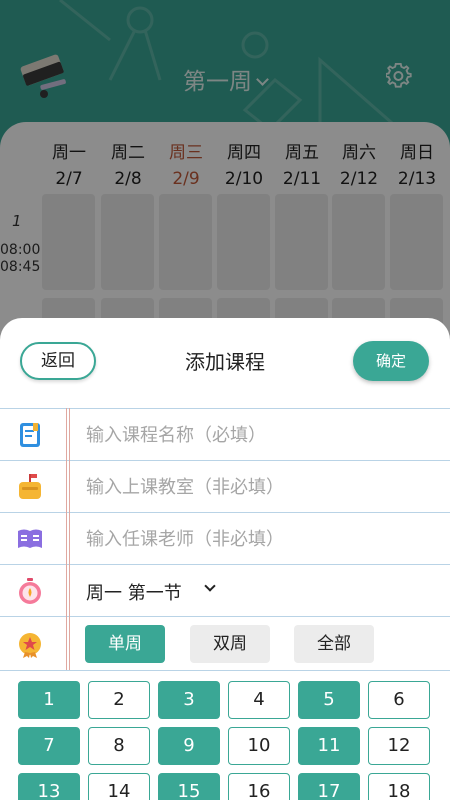 This screenshot has height=800, width=450. Describe the element at coordinates (49, 746) in the screenshot. I see `week-number-toggle: 7` at that location.